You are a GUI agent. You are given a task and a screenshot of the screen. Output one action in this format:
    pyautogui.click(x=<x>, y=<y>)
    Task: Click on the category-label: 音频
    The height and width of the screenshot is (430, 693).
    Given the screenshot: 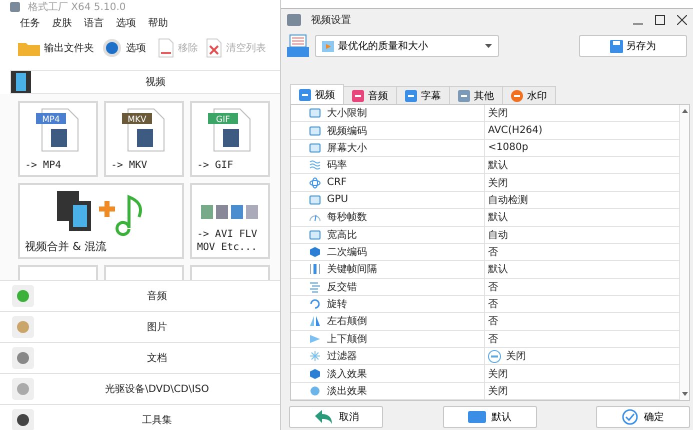 What is the action you would take?
    pyautogui.click(x=157, y=296)
    